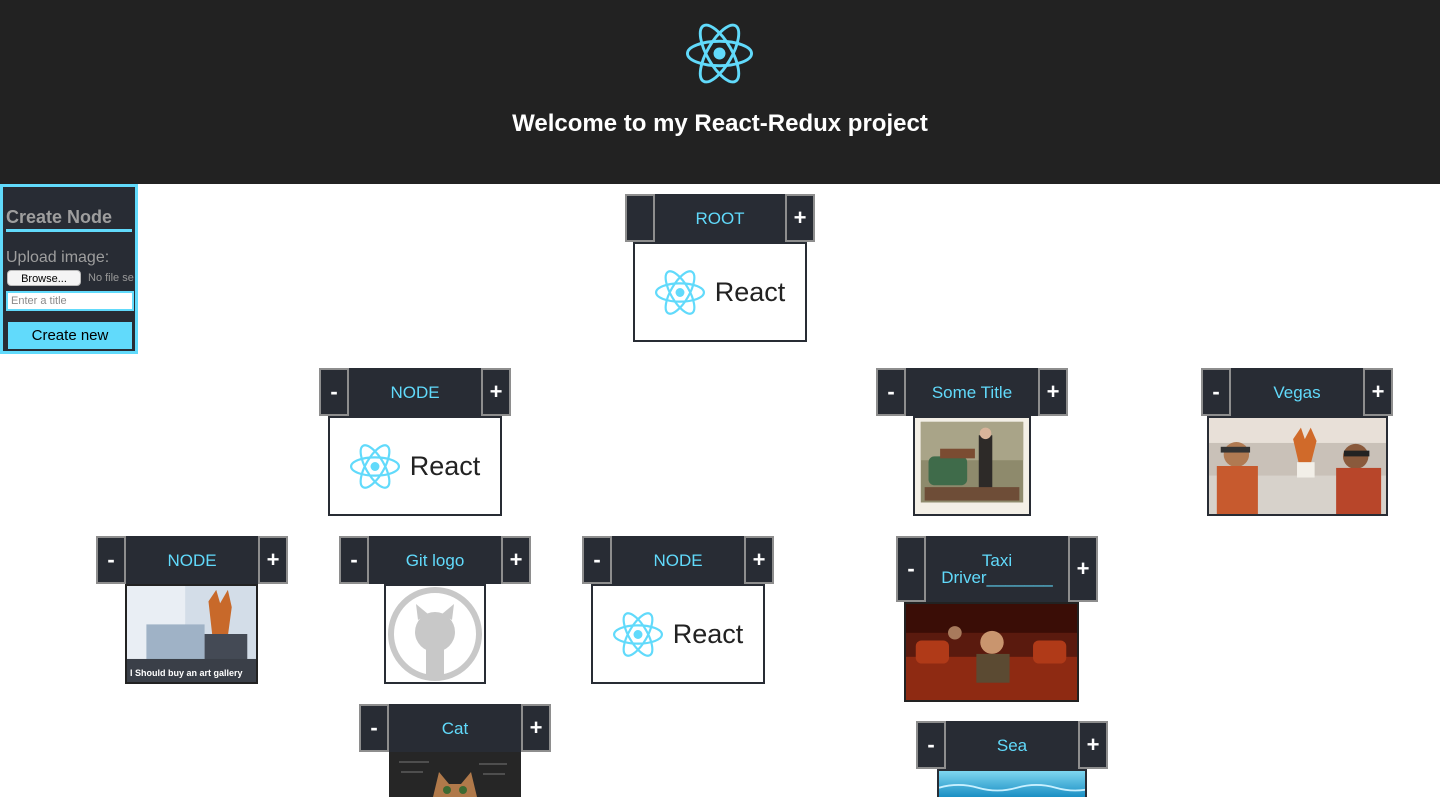 The image size is (1440, 797). What do you see at coordinates (70, 335) in the screenshot?
I see `create-new-button: Create new` at bounding box center [70, 335].